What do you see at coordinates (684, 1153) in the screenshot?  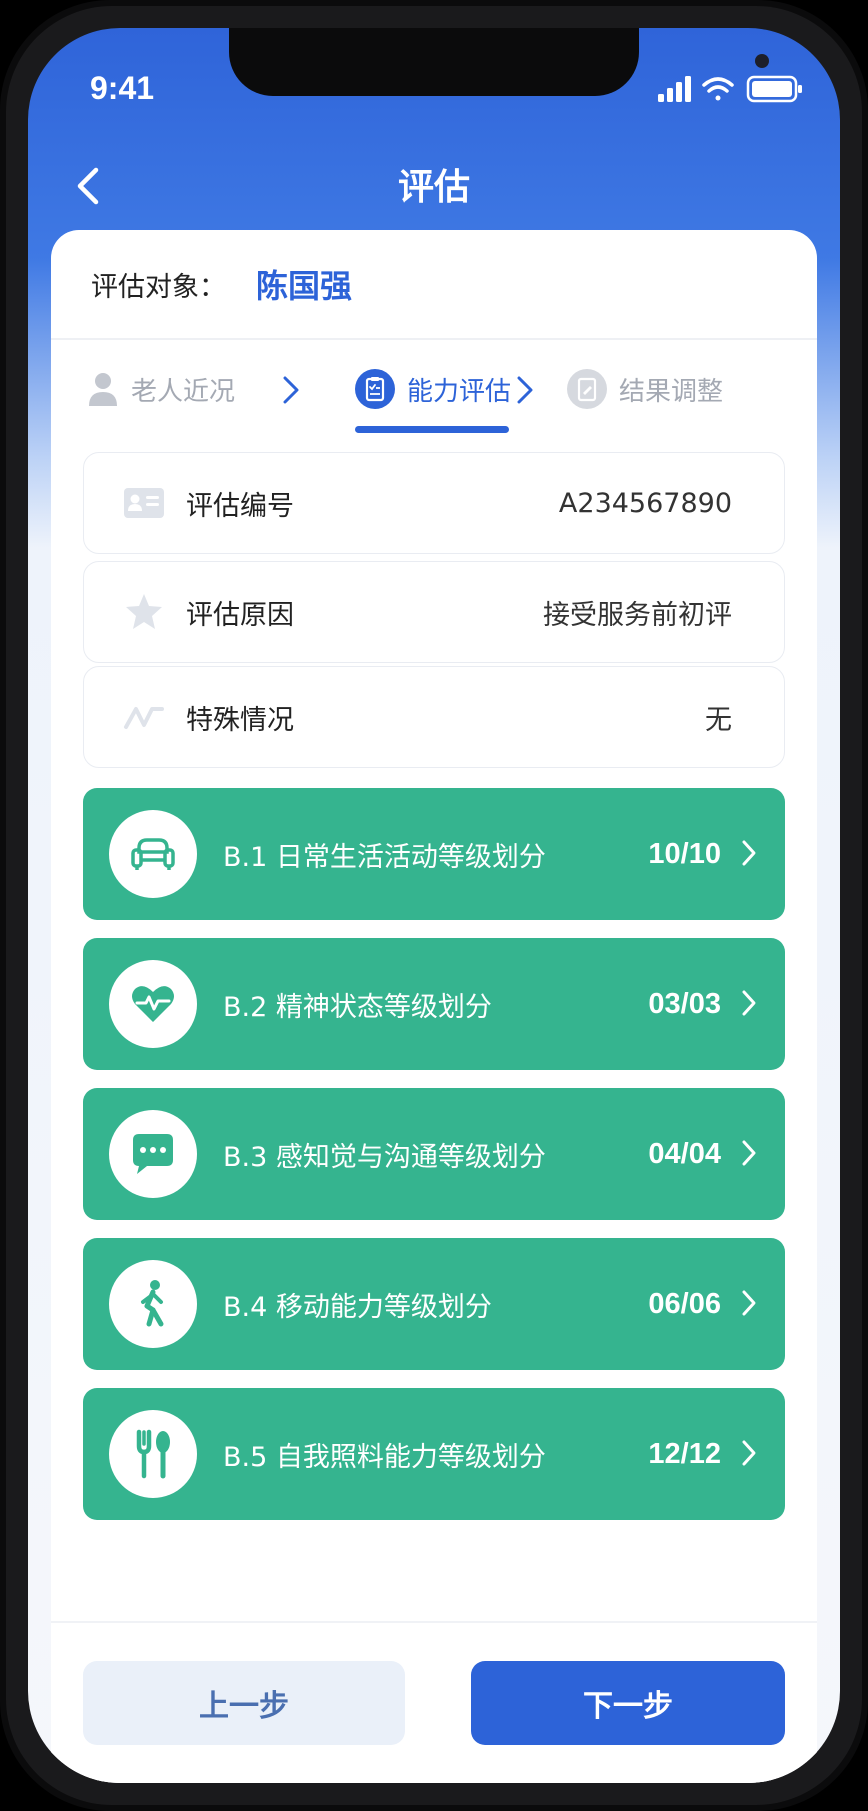 I see `item-count: 04/04` at bounding box center [684, 1153].